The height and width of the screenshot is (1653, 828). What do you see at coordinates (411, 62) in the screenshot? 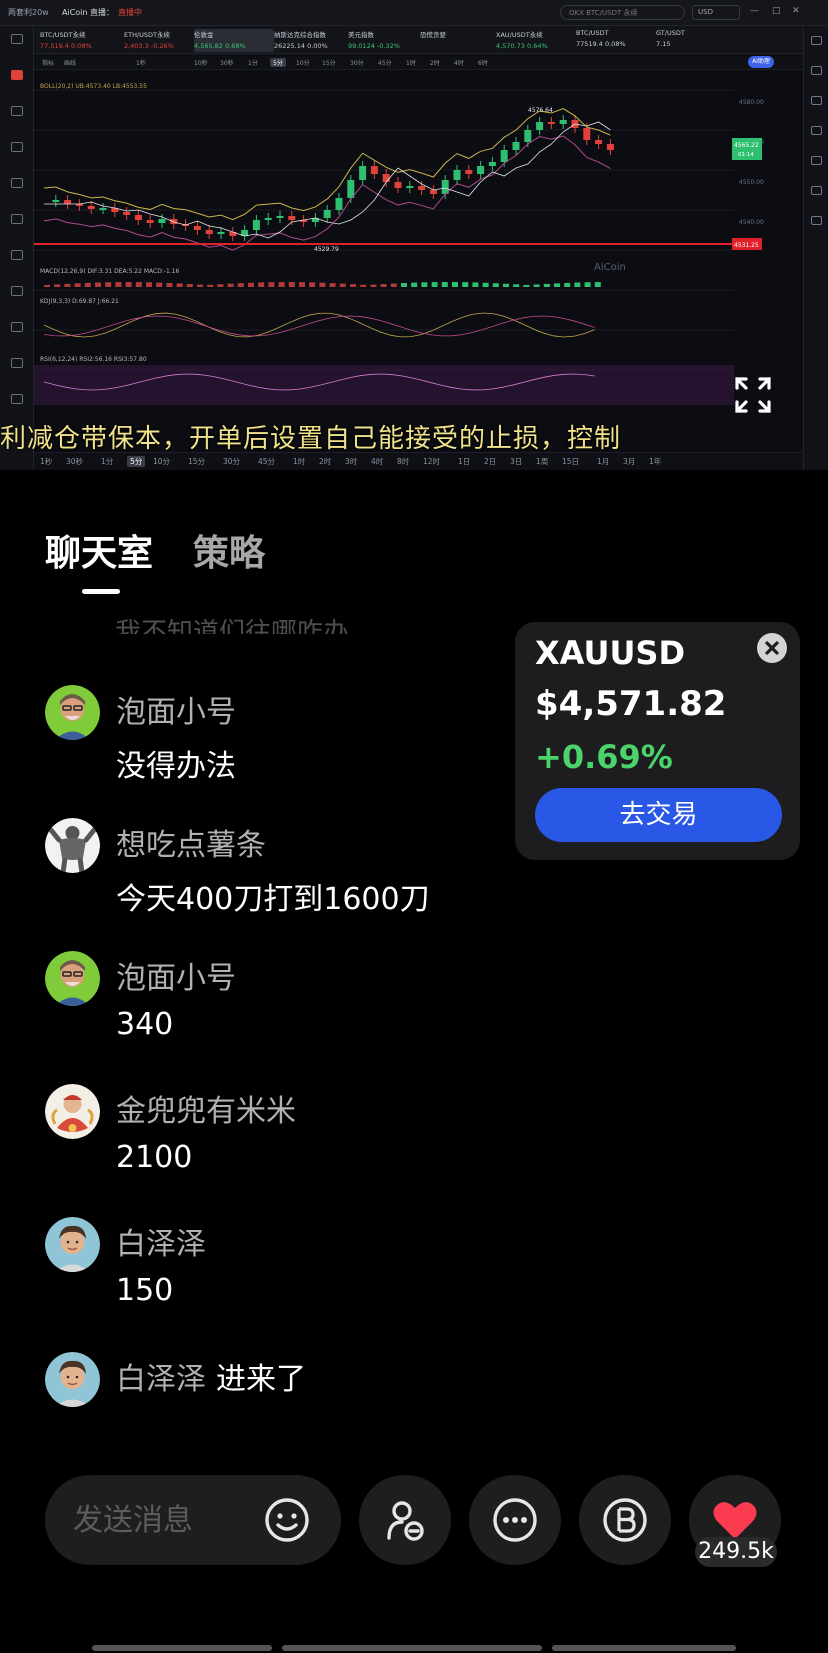
I see `toolbar-item: 1时` at bounding box center [411, 62].